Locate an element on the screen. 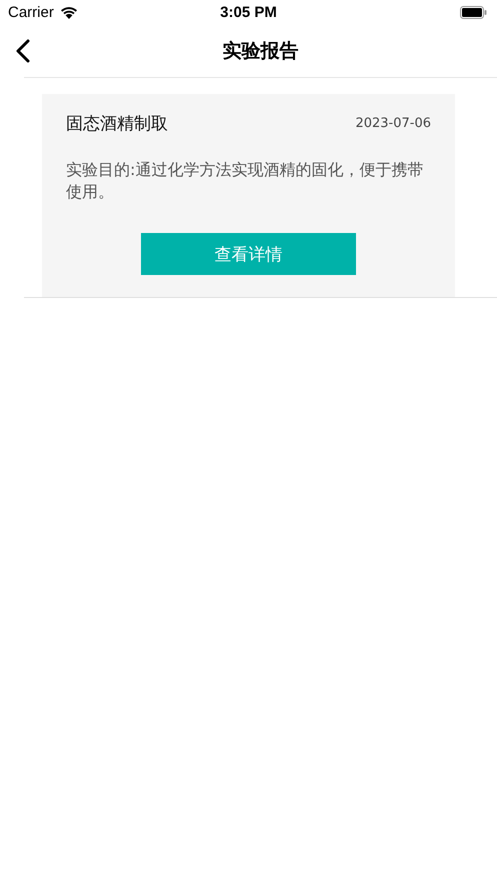  report-date: 2023-07-06 is located at coordinates (393, 123).